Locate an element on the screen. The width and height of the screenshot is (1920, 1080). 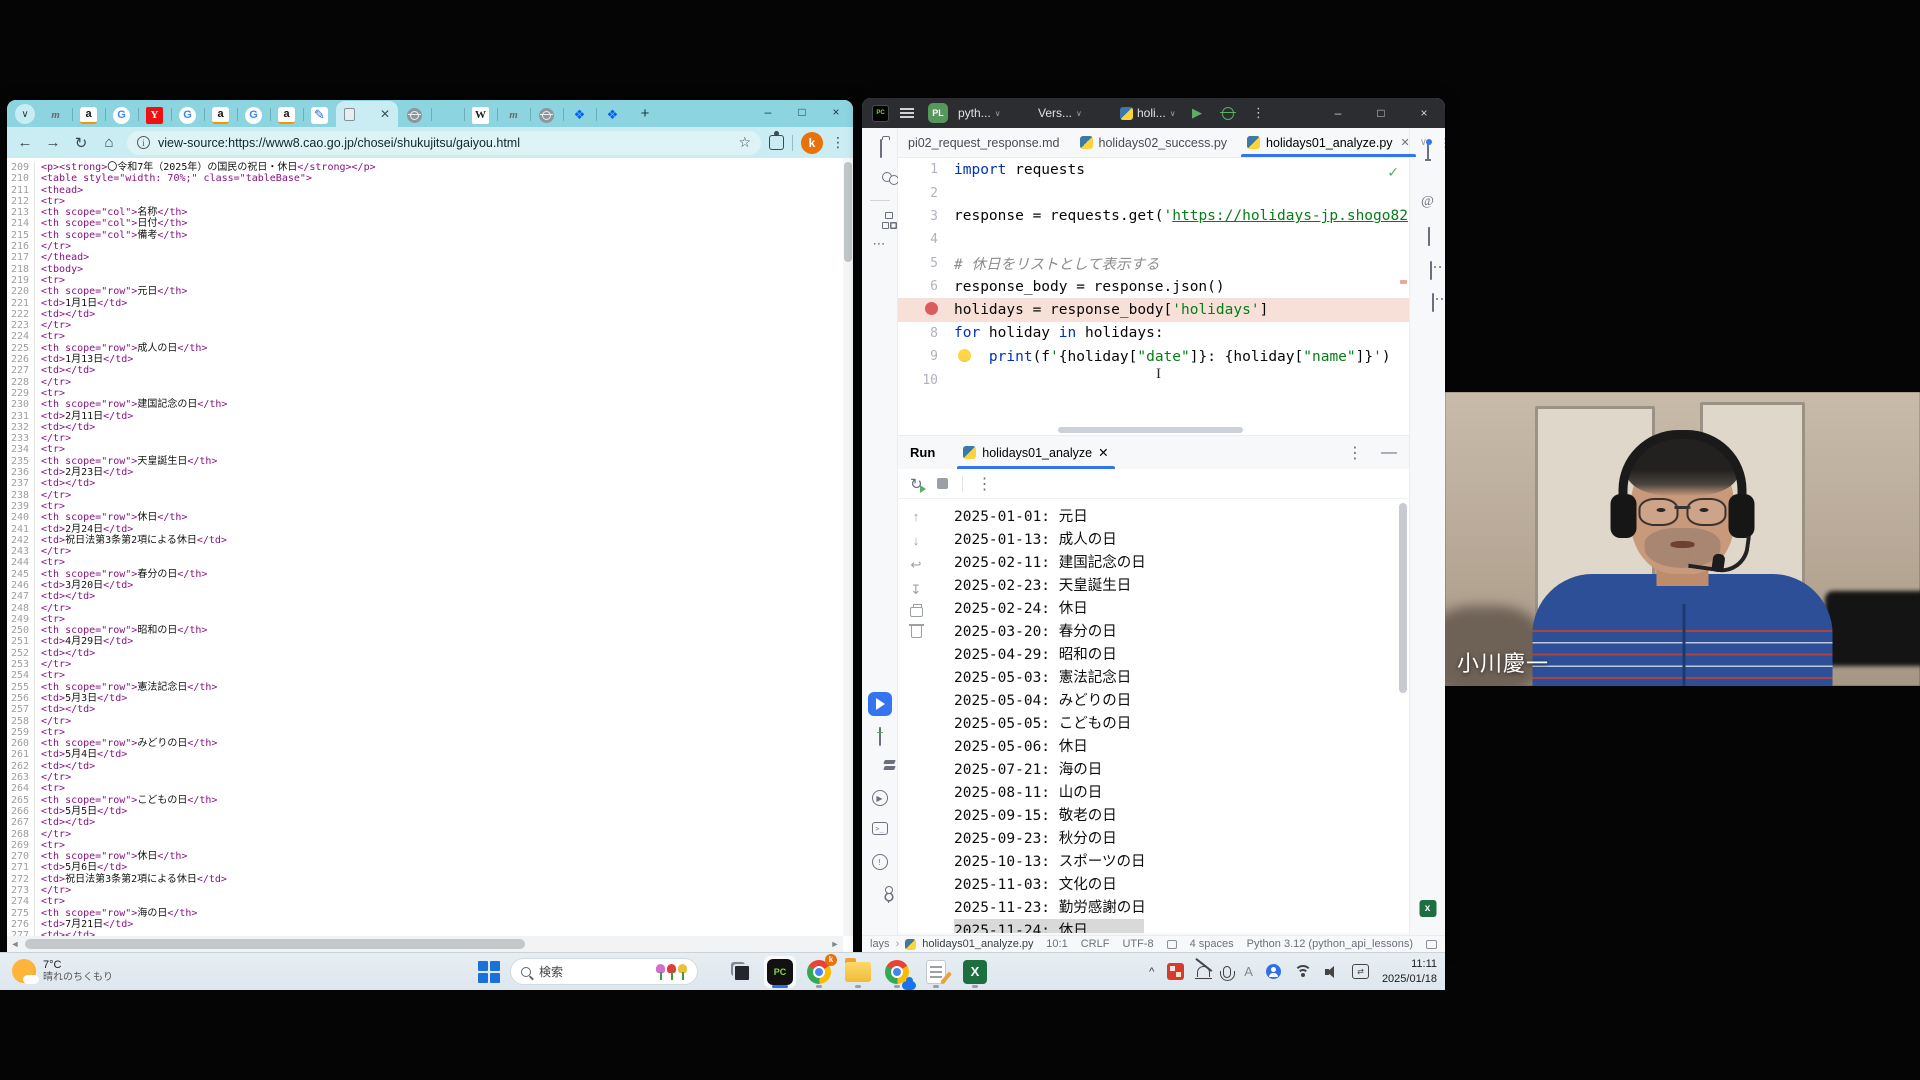
pycharm-minimize-button: – is located at coordinates (1338, 113).